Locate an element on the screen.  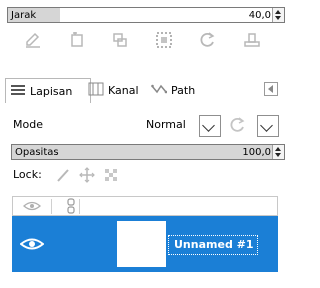
tab-kanal: Kanal is located at coordinates (119, 90).